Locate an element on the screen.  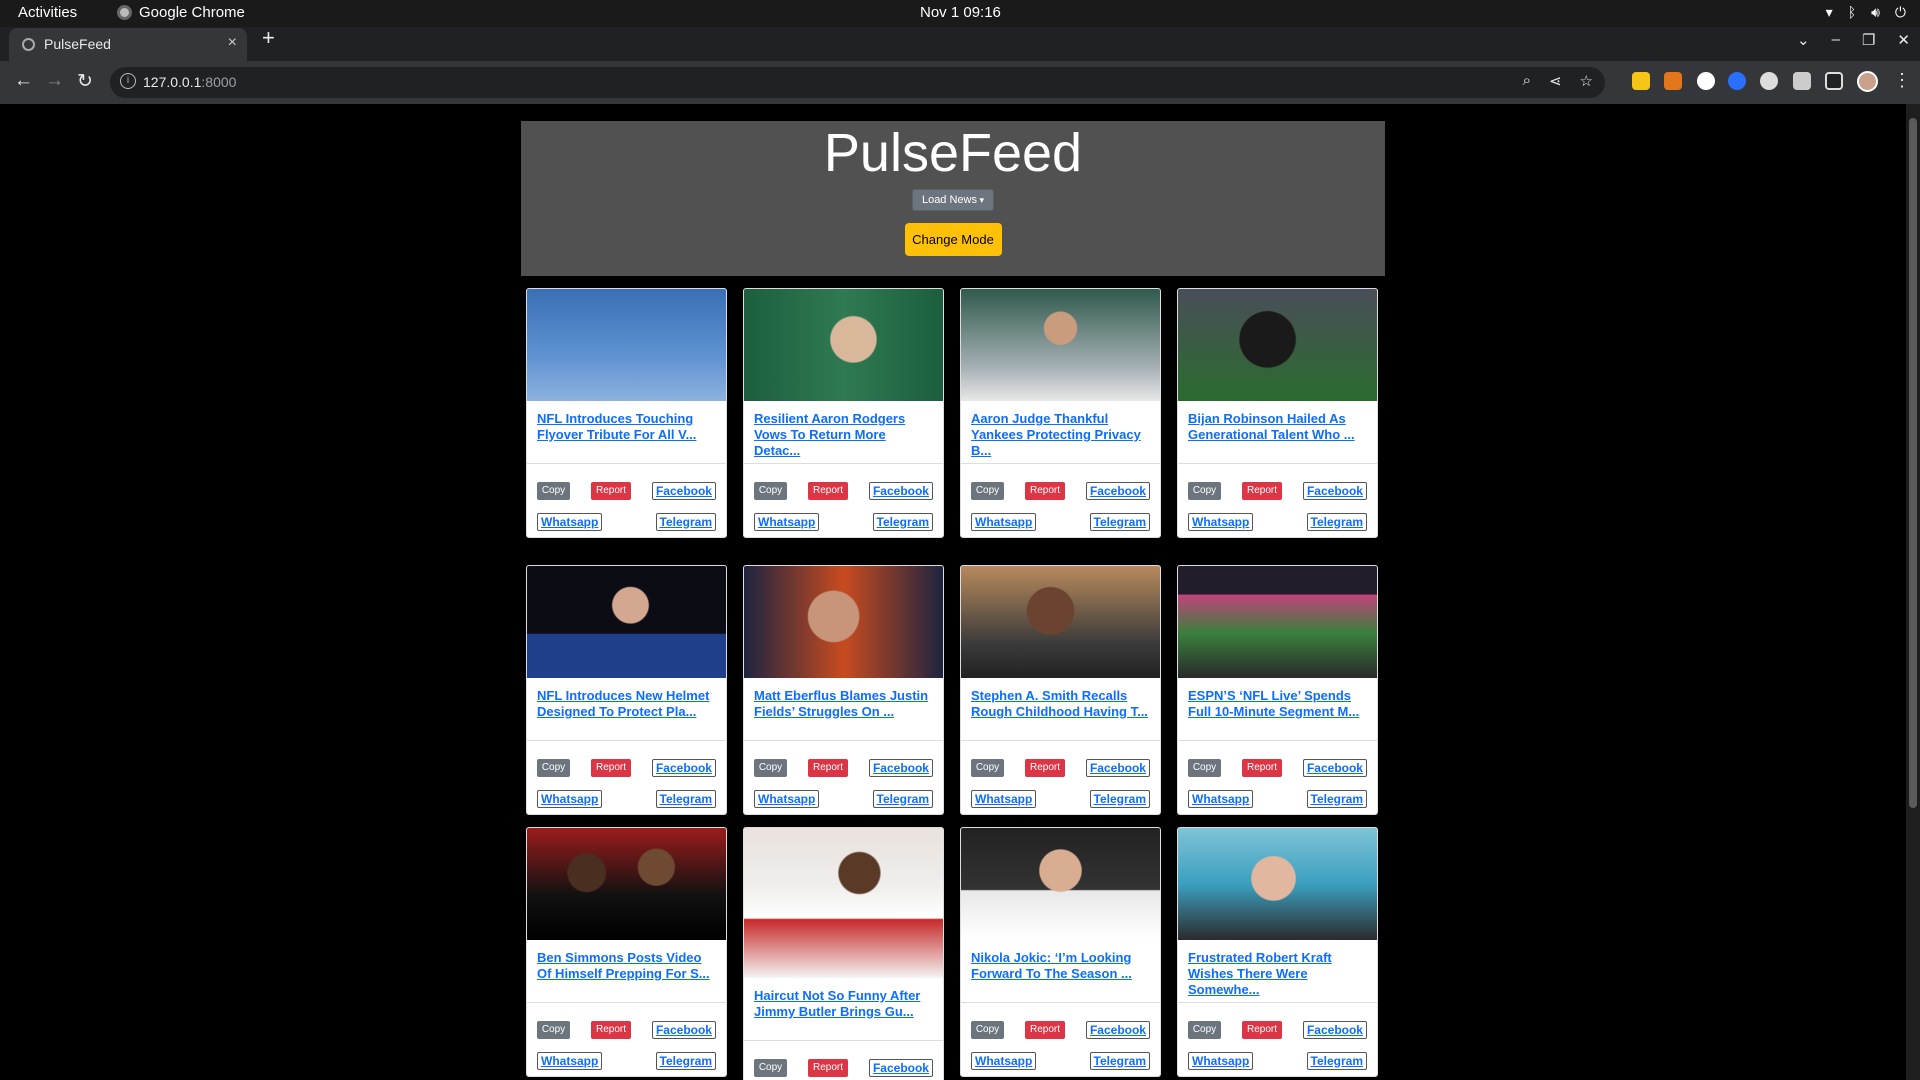
extension-pencil-icon is located at coordinates (1641, 81).